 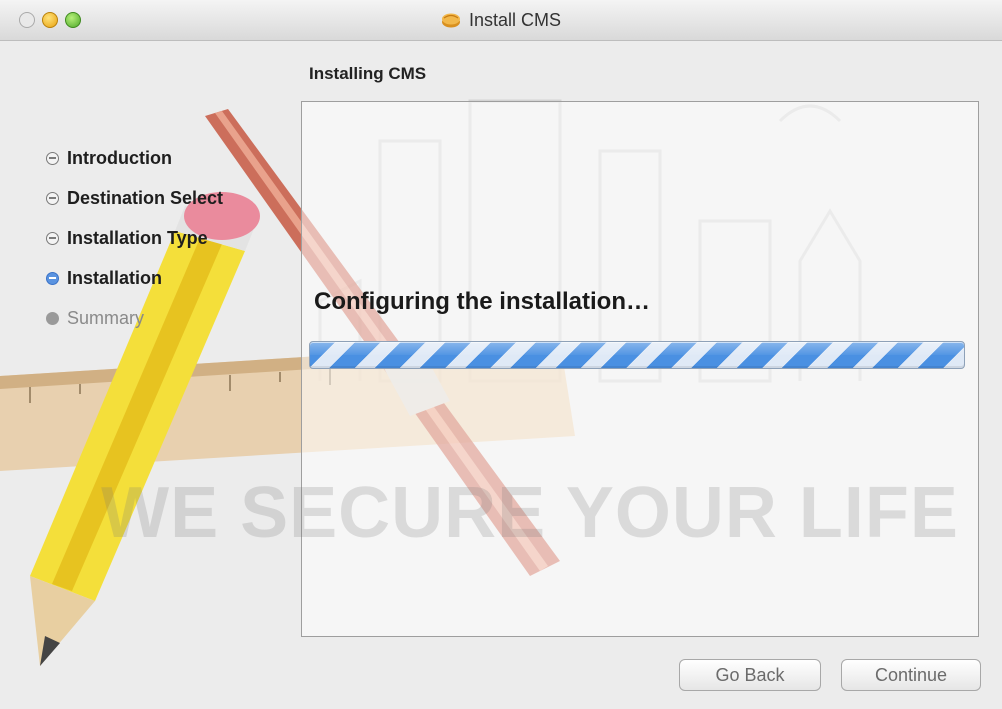 What do you see at coordinates (451, 20) in the screenshot?
I see `package-icon` at bounding box center [451, 20].